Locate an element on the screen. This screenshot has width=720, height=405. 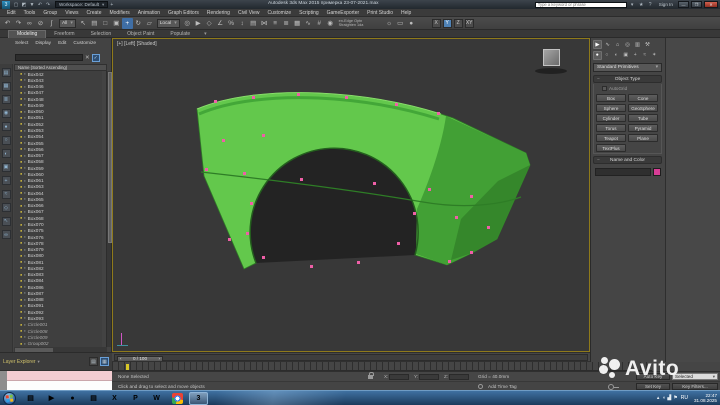
list-item: ● ▪ Group002 is located at coordinates (58, 343).